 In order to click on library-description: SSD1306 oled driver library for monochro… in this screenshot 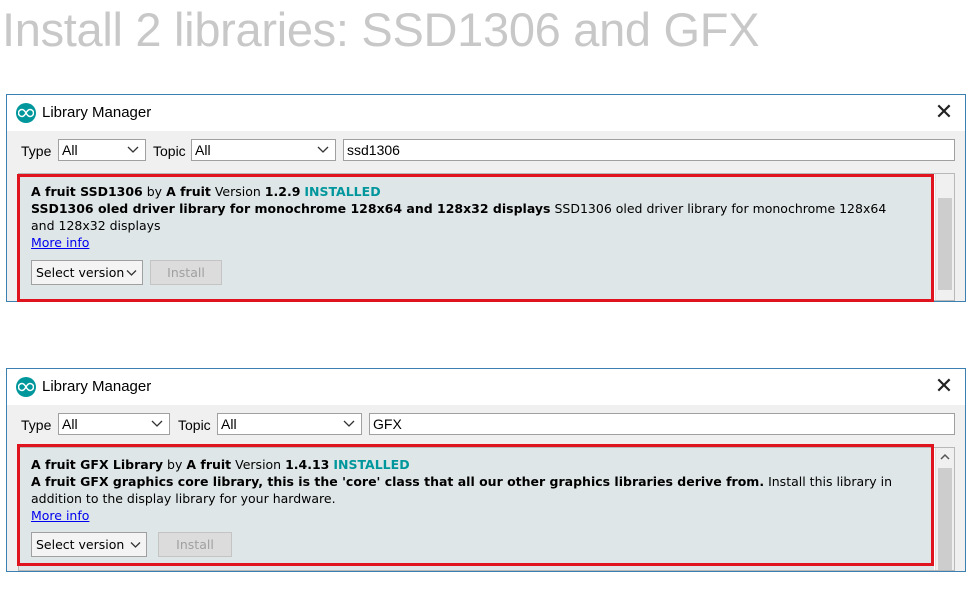, I will do `click(471, 217)`.